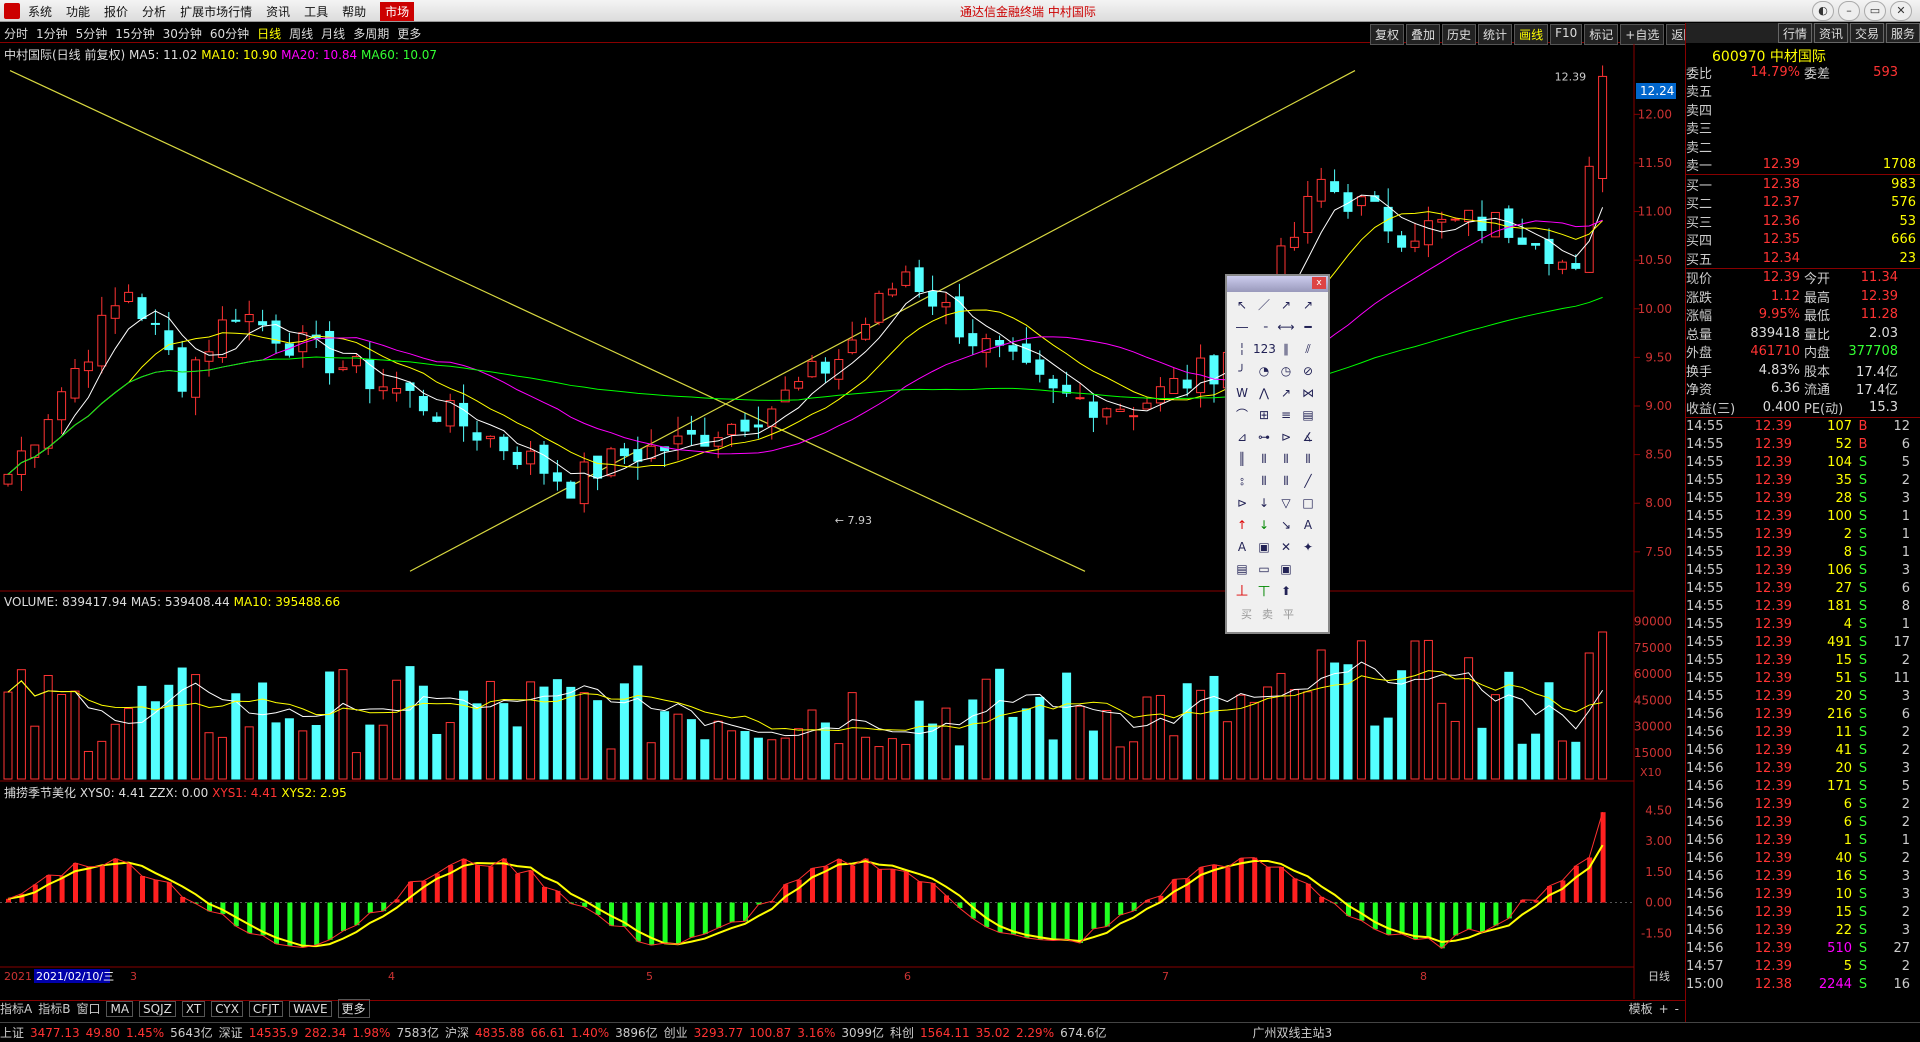 The image size is (1920, 1042). What do you see at coordinates (1531, 34) in the screenshot?
I see `tool-button-4: 画线` at bounding box center [1531, 34].